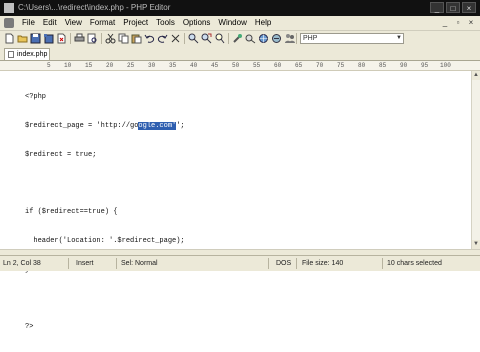  I want to click on code-line-3: $redirect = true;, so click(105, 156).